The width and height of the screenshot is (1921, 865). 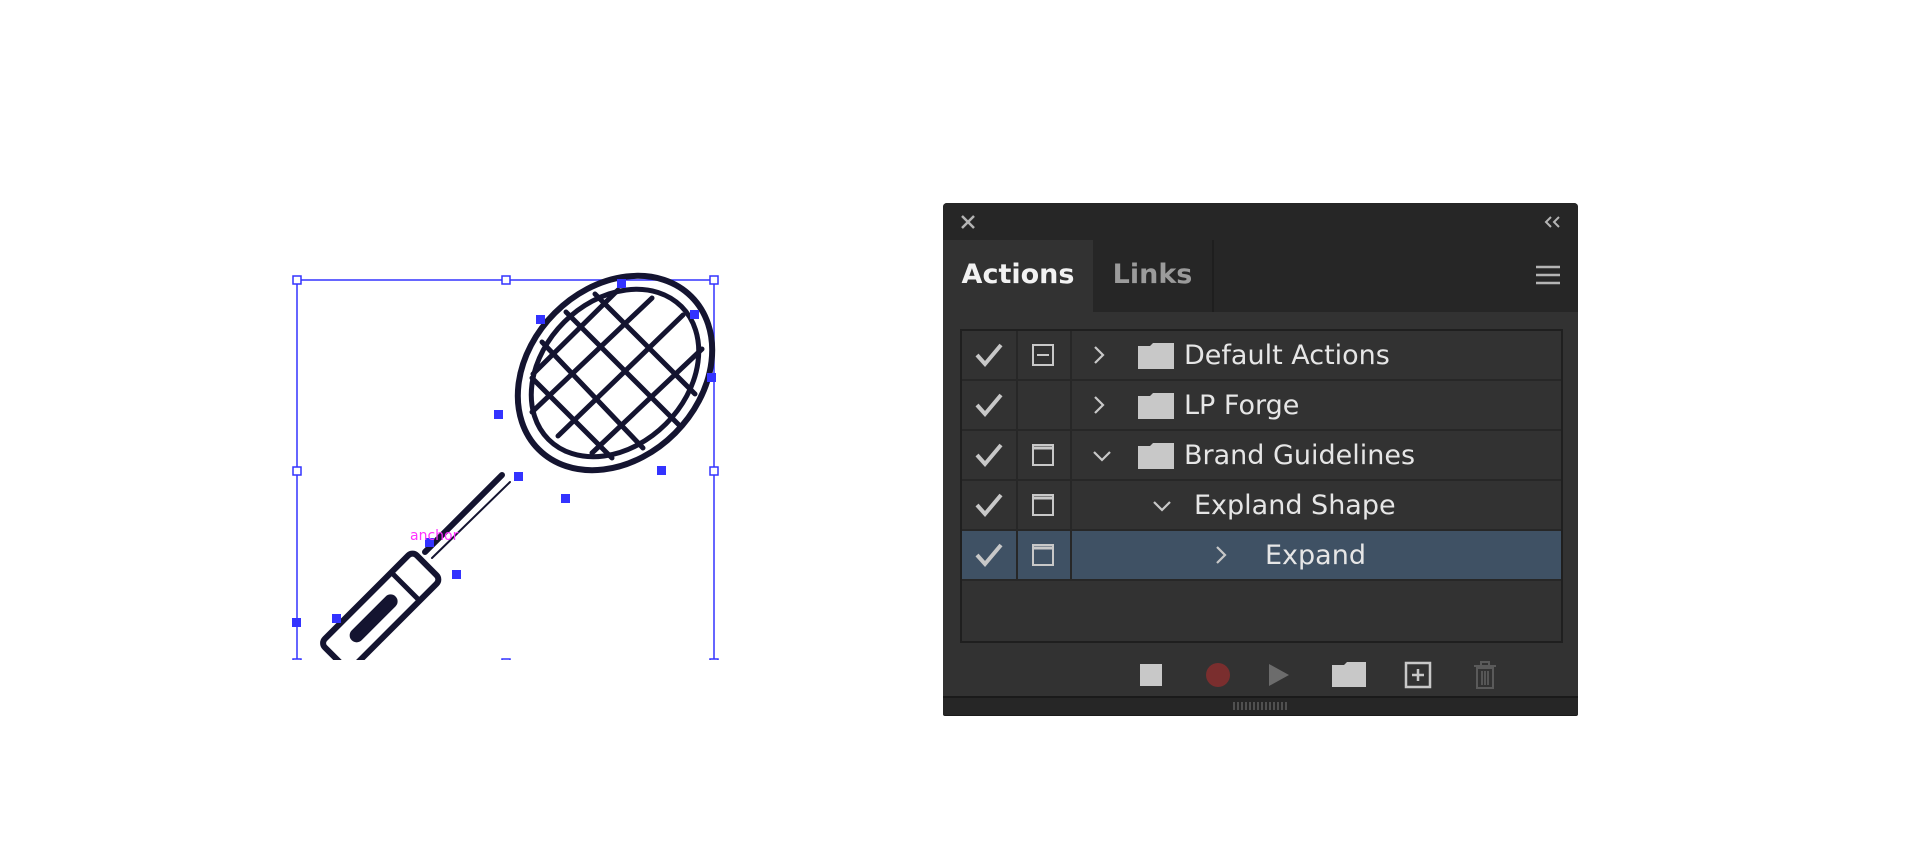 What do you see at coordinates (1151, 675) in the screenshot?
I see `stop-icon` at bounding box center [1151, 675].